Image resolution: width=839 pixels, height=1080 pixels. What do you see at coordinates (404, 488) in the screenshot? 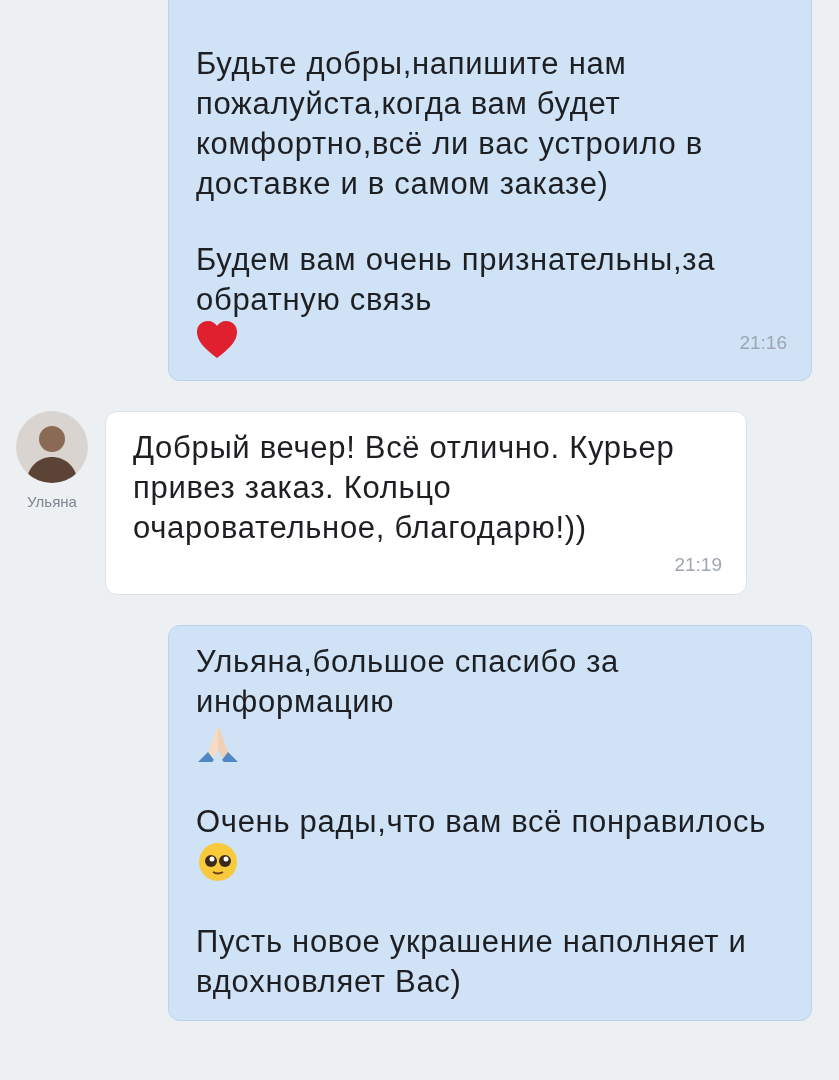
I see `message-text: Добрый вечер! Всё отлично. Курьер привез заказ. Кольцо очаровательное, благодарю!))` at bounding box center [404, 488].